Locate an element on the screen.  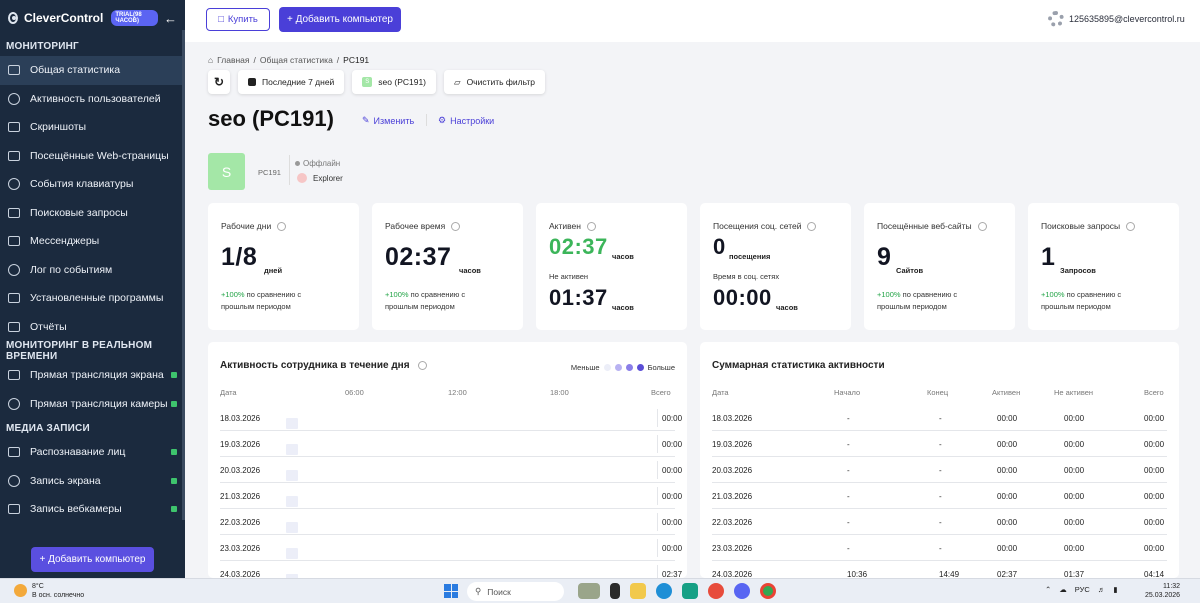
sidebar-monitoring-item-7: Лог по событиям is located at coordinates (92, 270).